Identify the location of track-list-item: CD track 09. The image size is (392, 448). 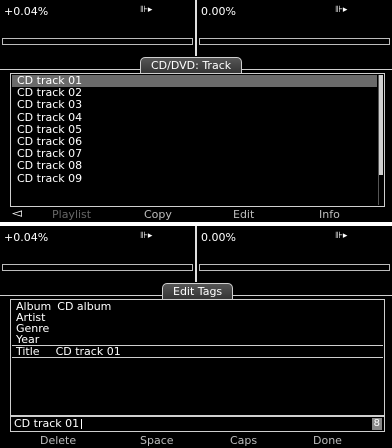
(194, 178).